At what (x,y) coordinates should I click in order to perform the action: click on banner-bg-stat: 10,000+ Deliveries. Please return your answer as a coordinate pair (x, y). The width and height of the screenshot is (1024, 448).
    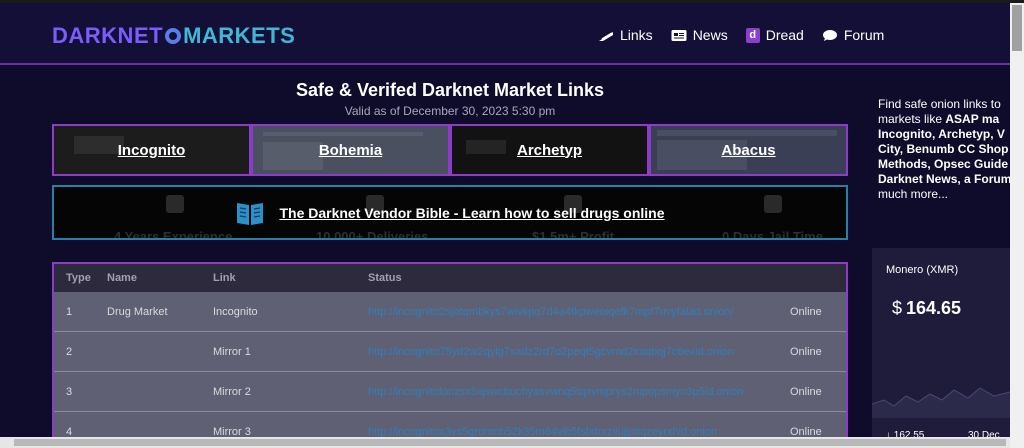
    Looking at the image, I should click on (372, 234).